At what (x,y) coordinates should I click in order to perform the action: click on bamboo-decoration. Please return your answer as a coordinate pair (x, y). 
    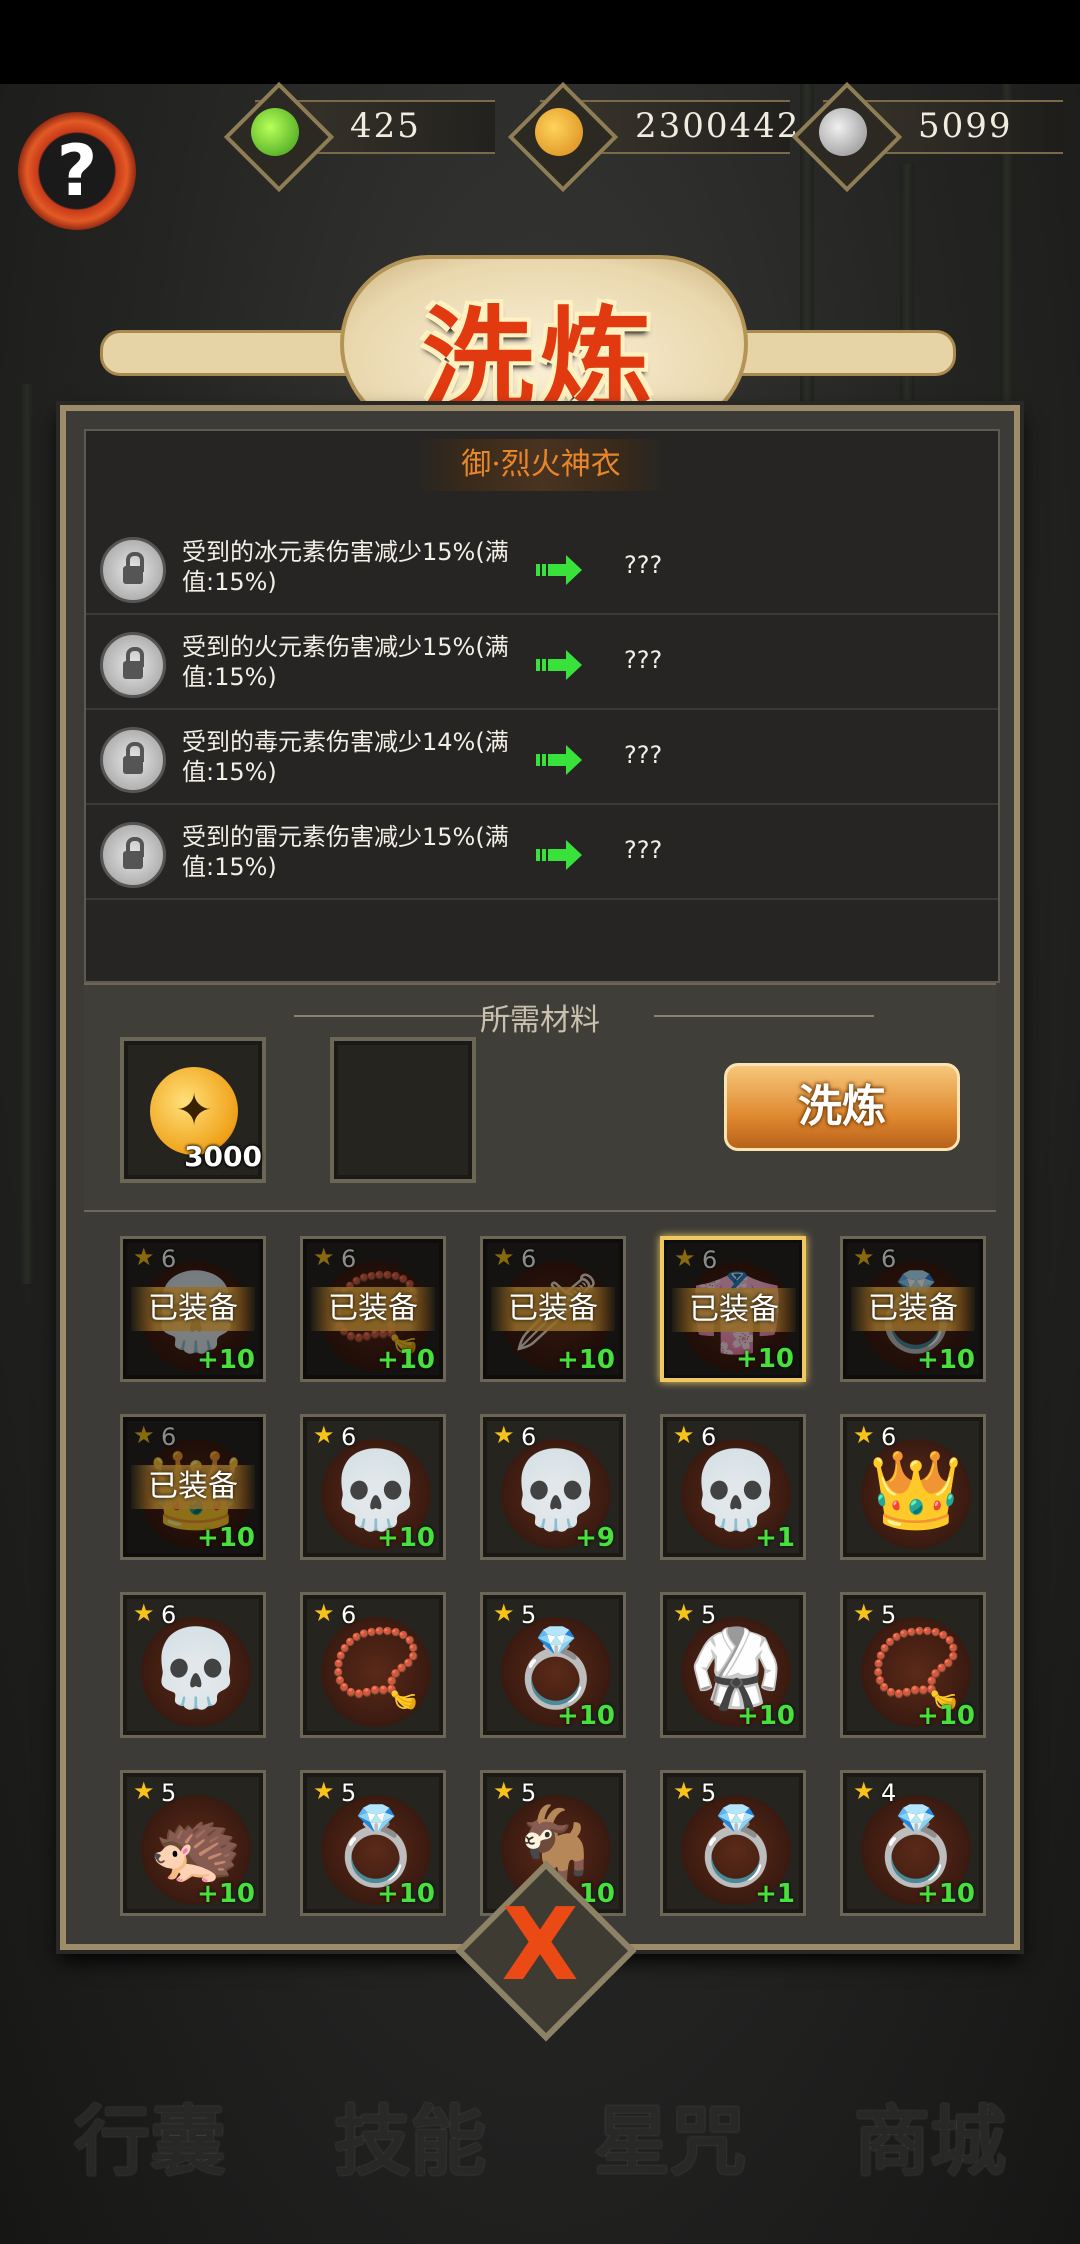
    Looking at the image, I should click on (27, 834).